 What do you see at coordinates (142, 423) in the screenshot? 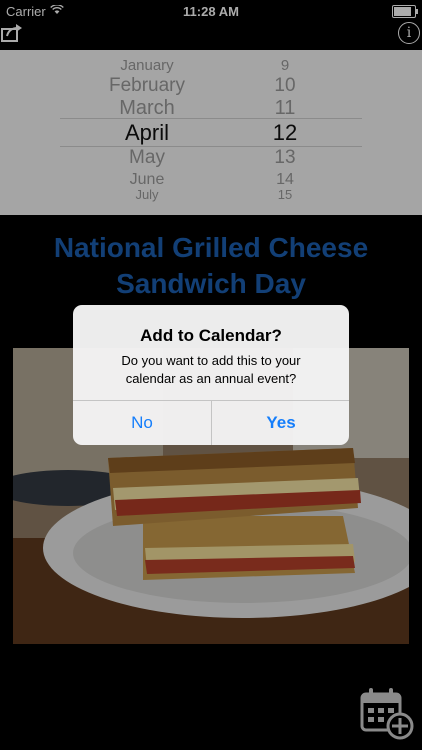
I see `no-button: No` at bounding box center [142, 423].